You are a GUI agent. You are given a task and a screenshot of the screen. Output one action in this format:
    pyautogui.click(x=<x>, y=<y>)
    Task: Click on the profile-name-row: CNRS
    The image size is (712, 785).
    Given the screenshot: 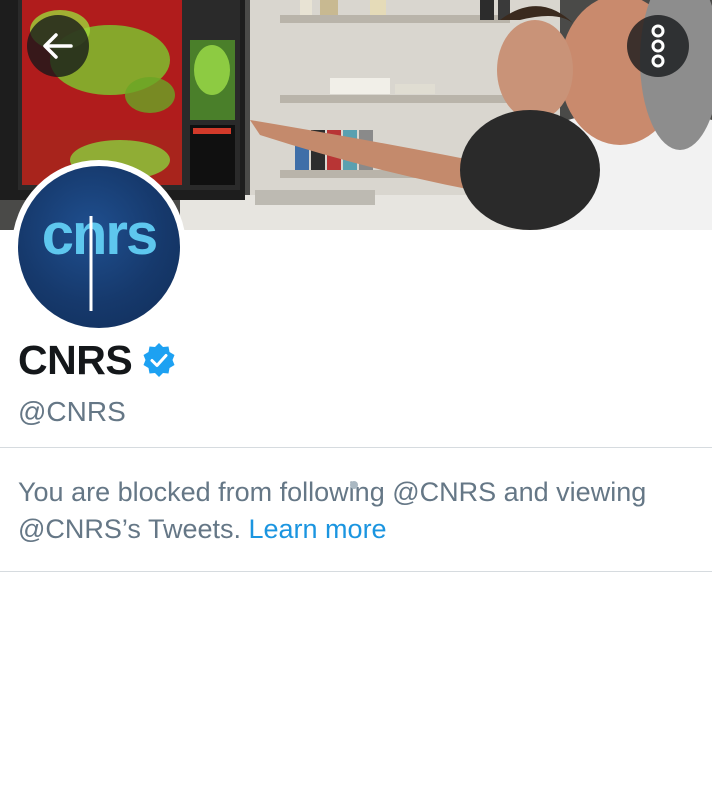 What is the action you would take?
    pyautogui.click(x=97, y=360)
    